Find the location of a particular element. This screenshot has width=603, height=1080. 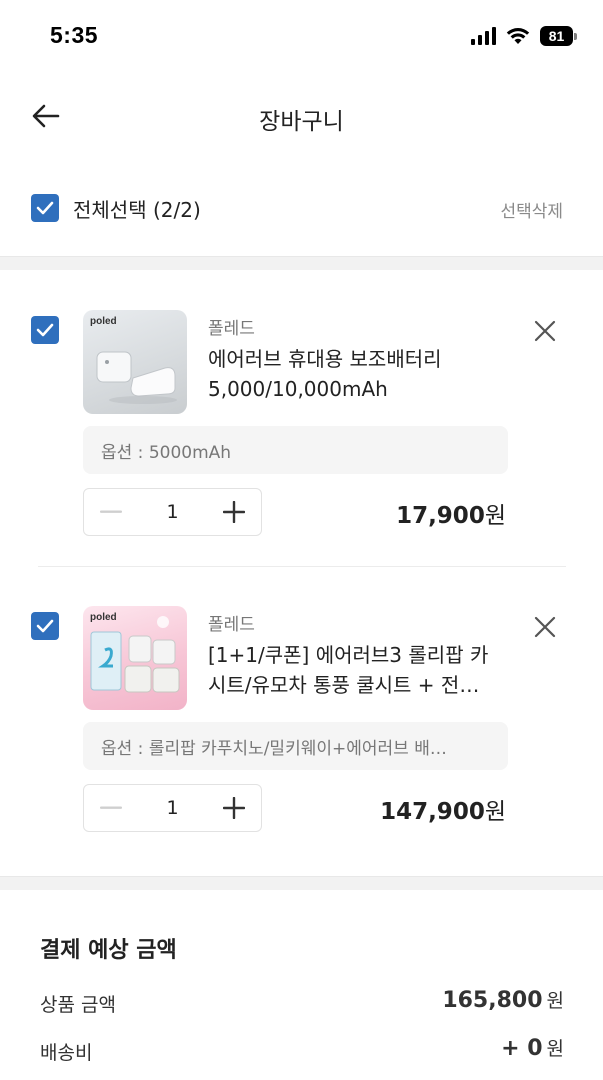

page-title: 장바구니 is located at coordinates (301, 122).